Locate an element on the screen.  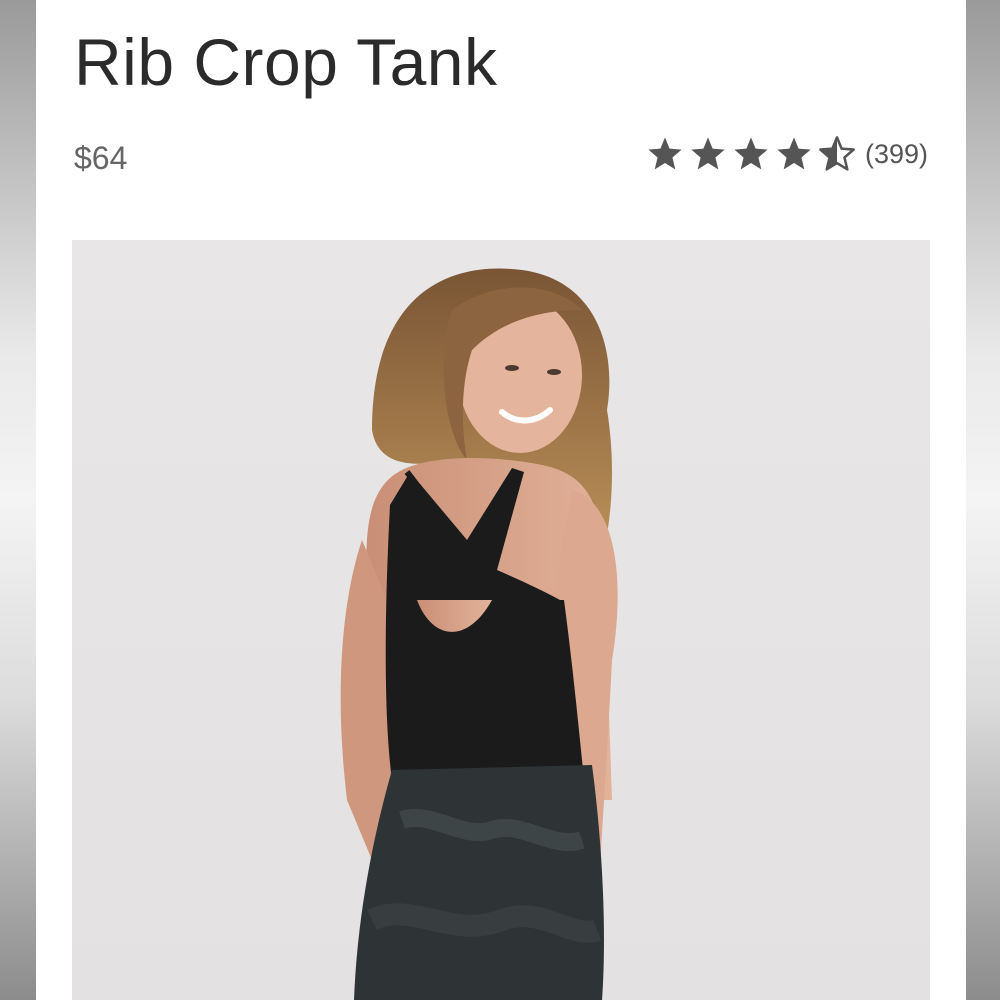
review-count: (399) is located at coordinates (896, 154).